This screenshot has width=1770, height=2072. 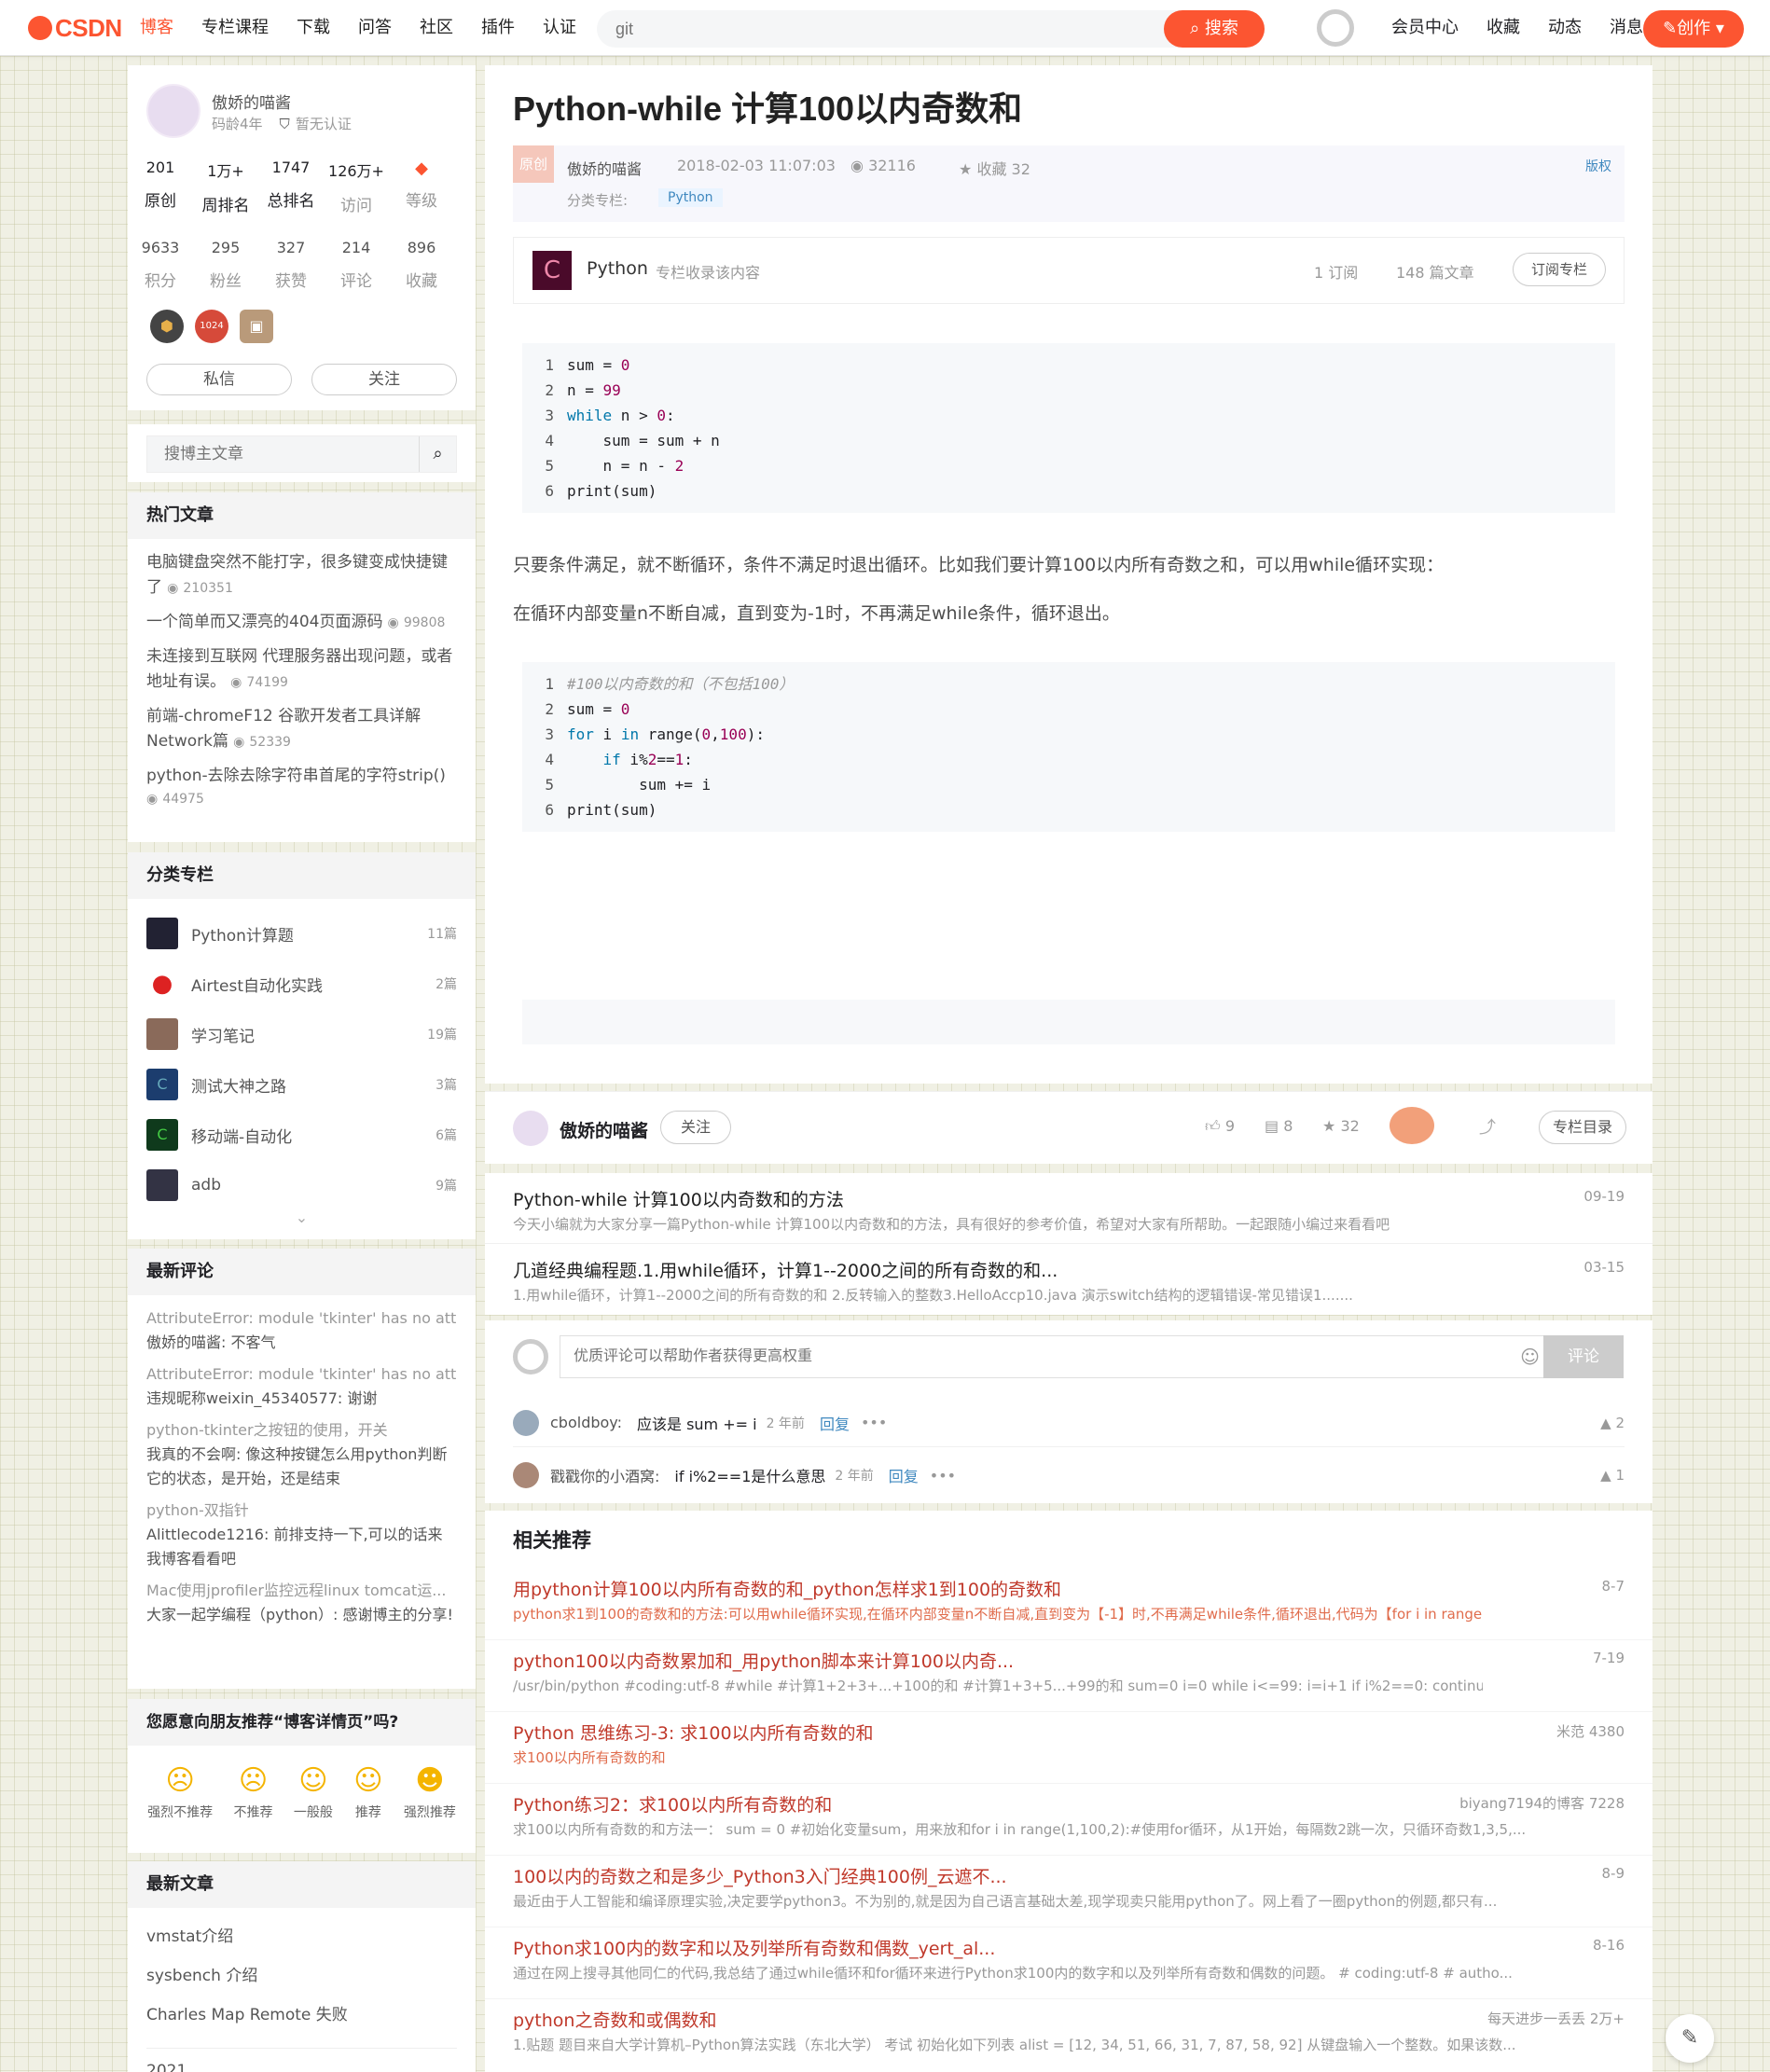 I want to click on survey-option: ☹ 强烈不推荐, so click(x=180, y=1792).